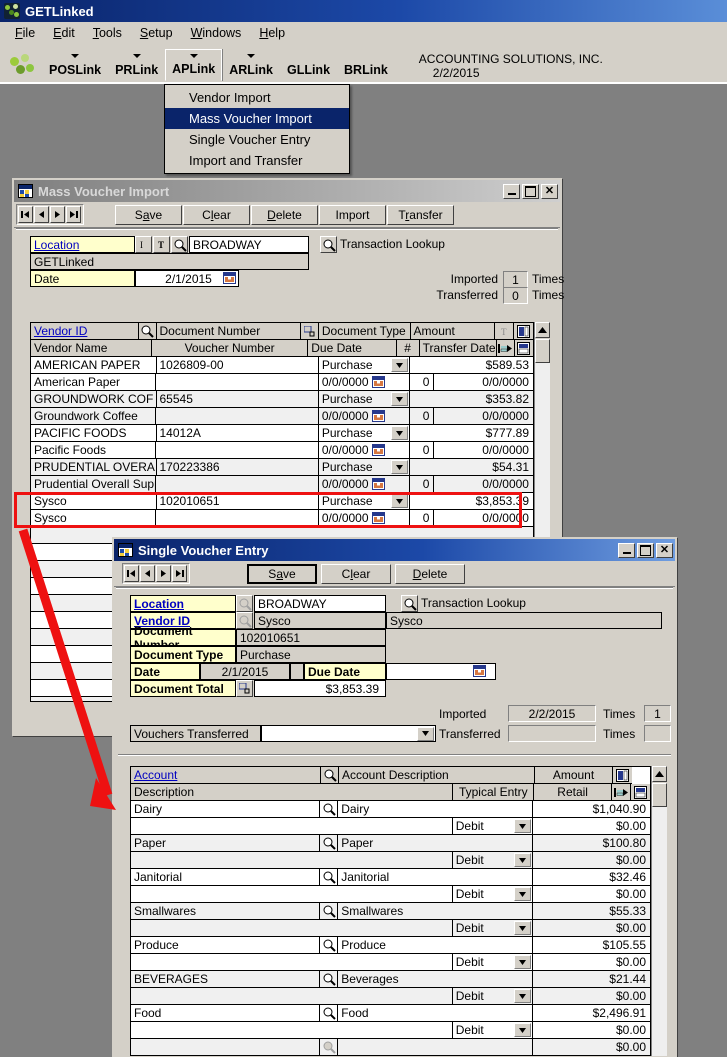 This screenshot has width=727, height=1057. What do you see at coordinates (94, 484) in the screenshot?
I see `cell-vendor-name: Prudential Overall Supp` at bounding box center [94, 484].